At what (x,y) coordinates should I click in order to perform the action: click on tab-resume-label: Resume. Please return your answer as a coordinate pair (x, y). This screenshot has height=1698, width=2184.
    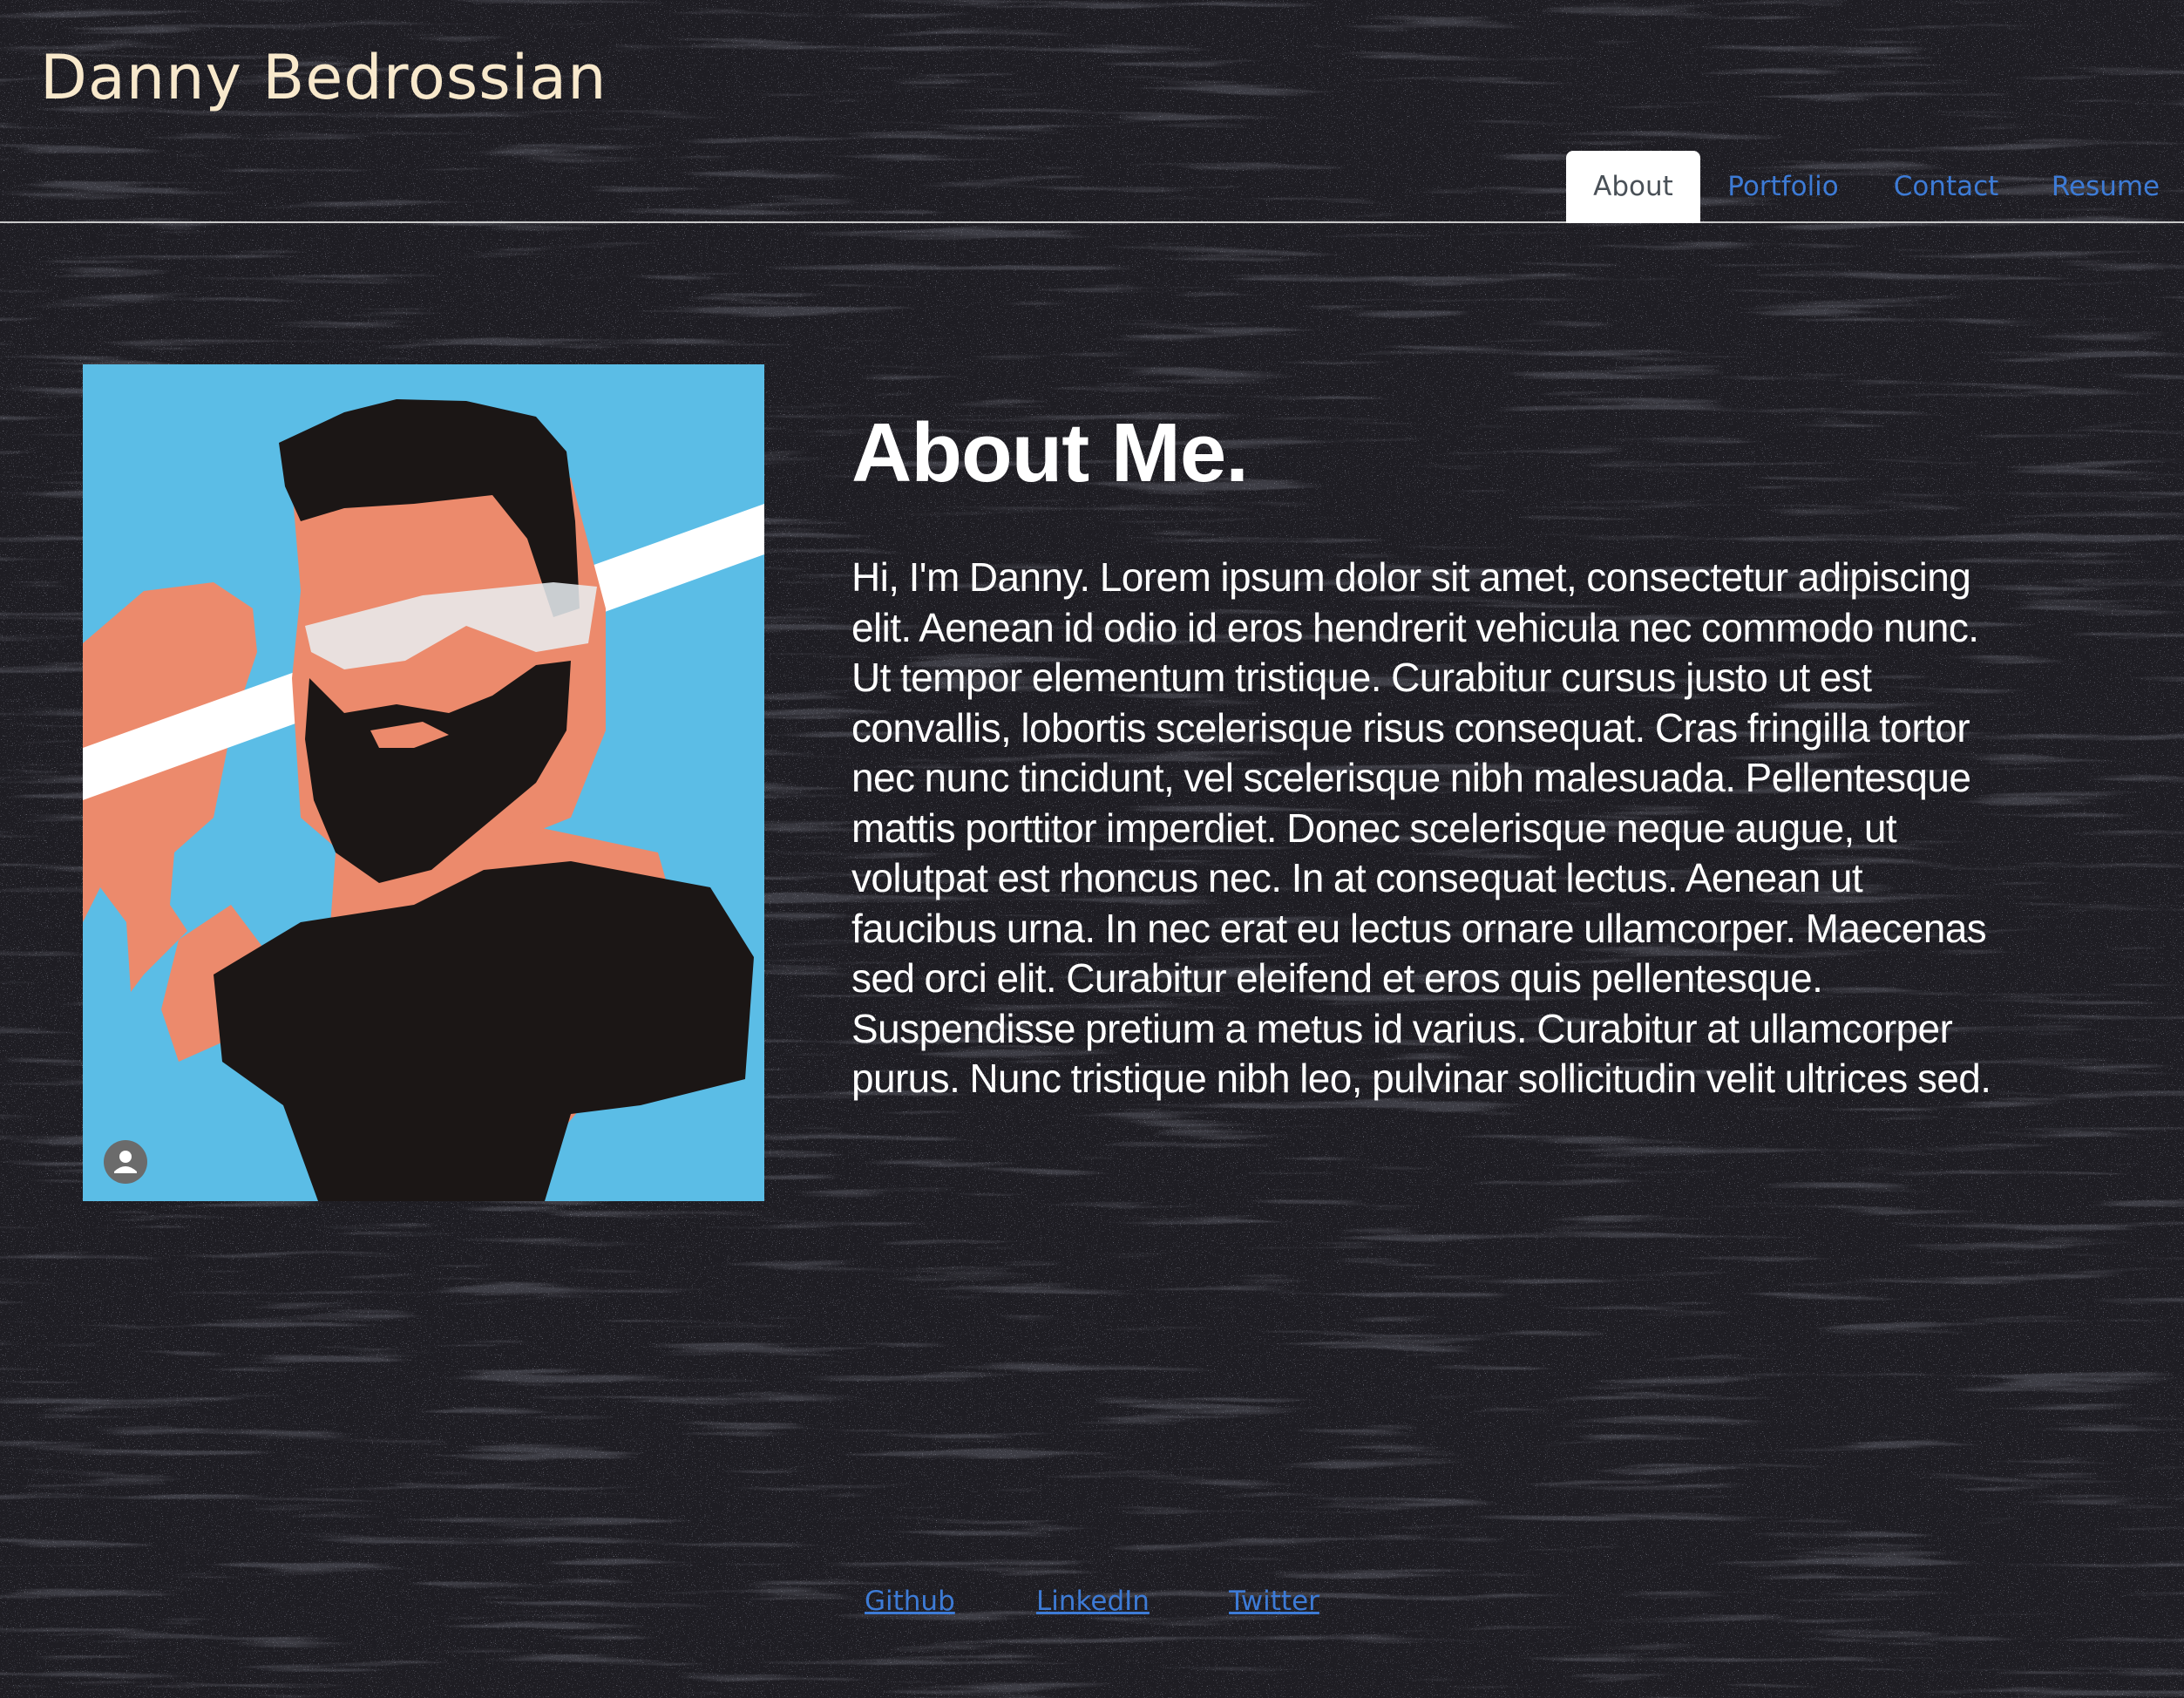
    Looking at the image, I should click on (2105, 186).